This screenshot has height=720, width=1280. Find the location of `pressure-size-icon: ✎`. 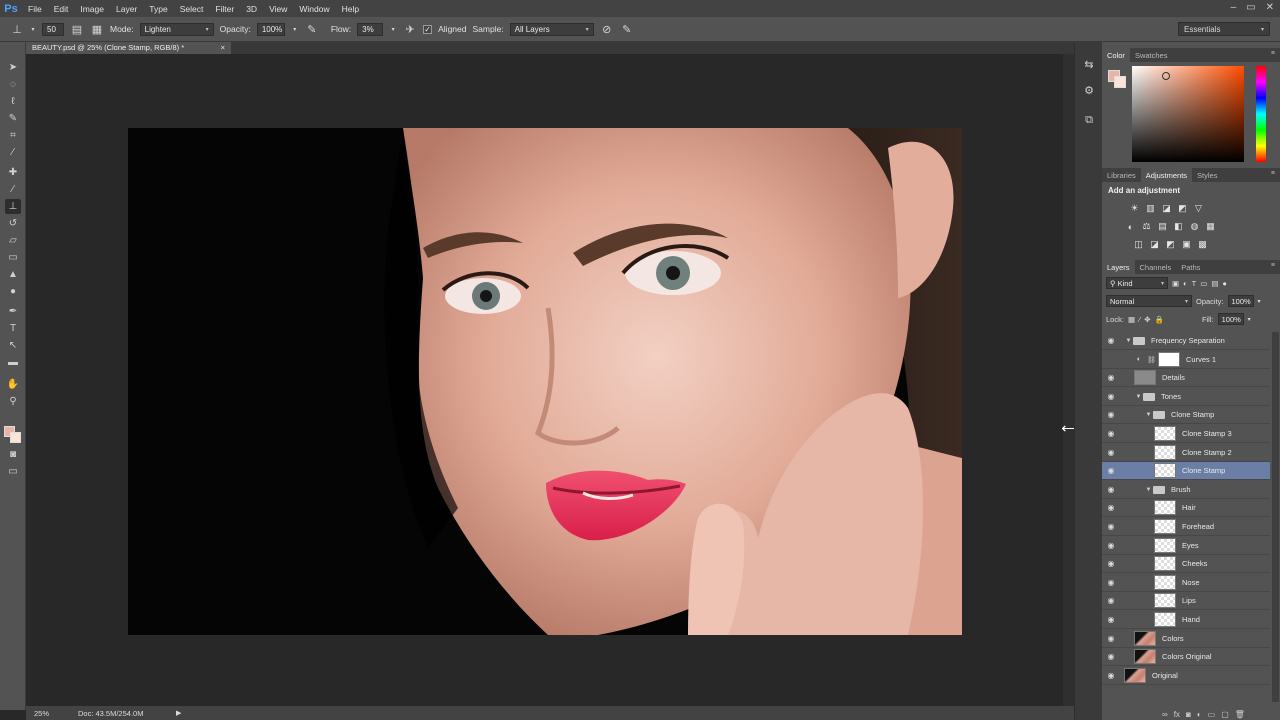

pressure-size-icon: ✎ is located at coordinates (627, 29).